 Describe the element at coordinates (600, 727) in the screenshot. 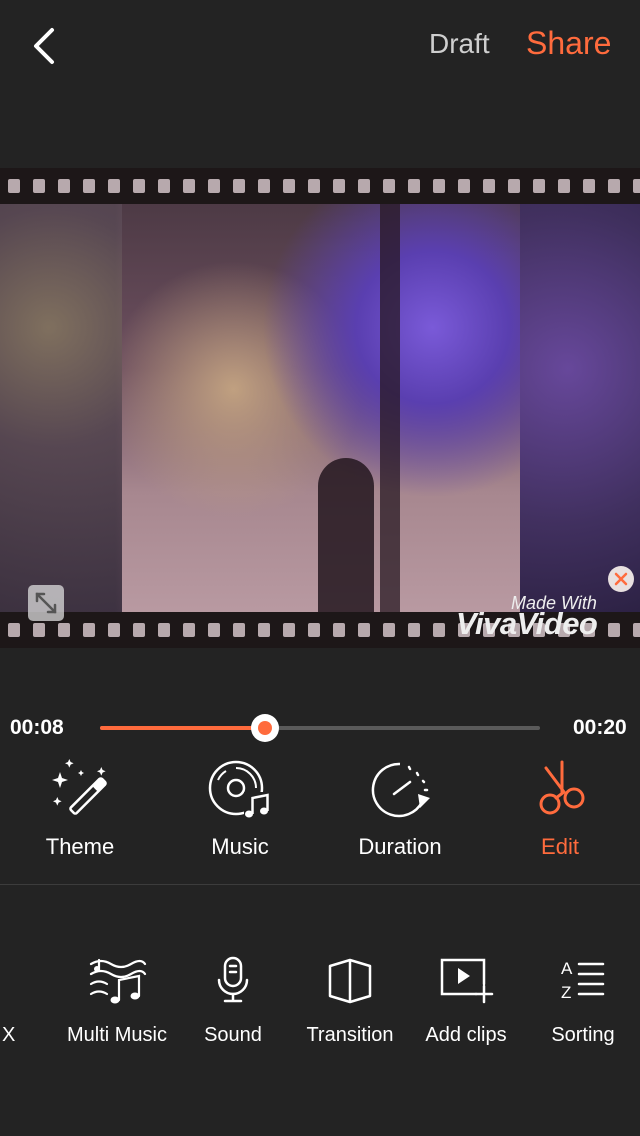

I see `total-time: 00:20` at that location.